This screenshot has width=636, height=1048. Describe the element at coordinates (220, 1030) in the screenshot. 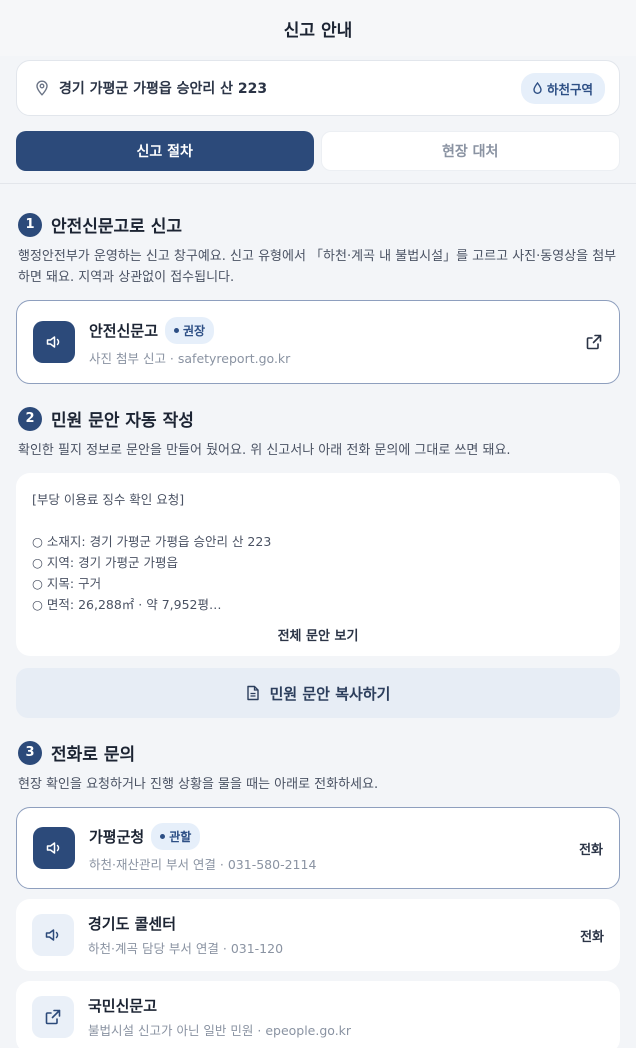

I see `card-subtitle: 불법시설 신고가 아닌 일반 민원 · epeople.go.kr` at that location.